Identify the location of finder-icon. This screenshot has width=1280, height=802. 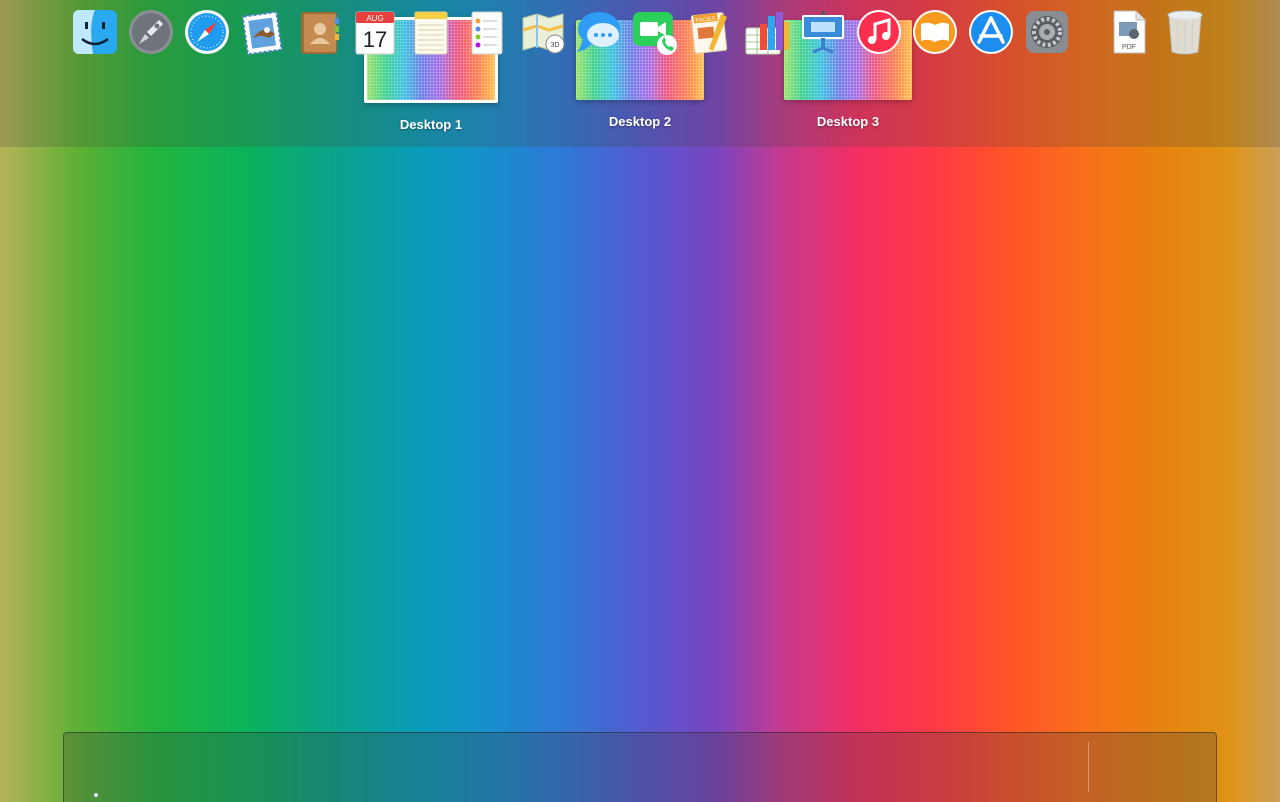
(95, 32).